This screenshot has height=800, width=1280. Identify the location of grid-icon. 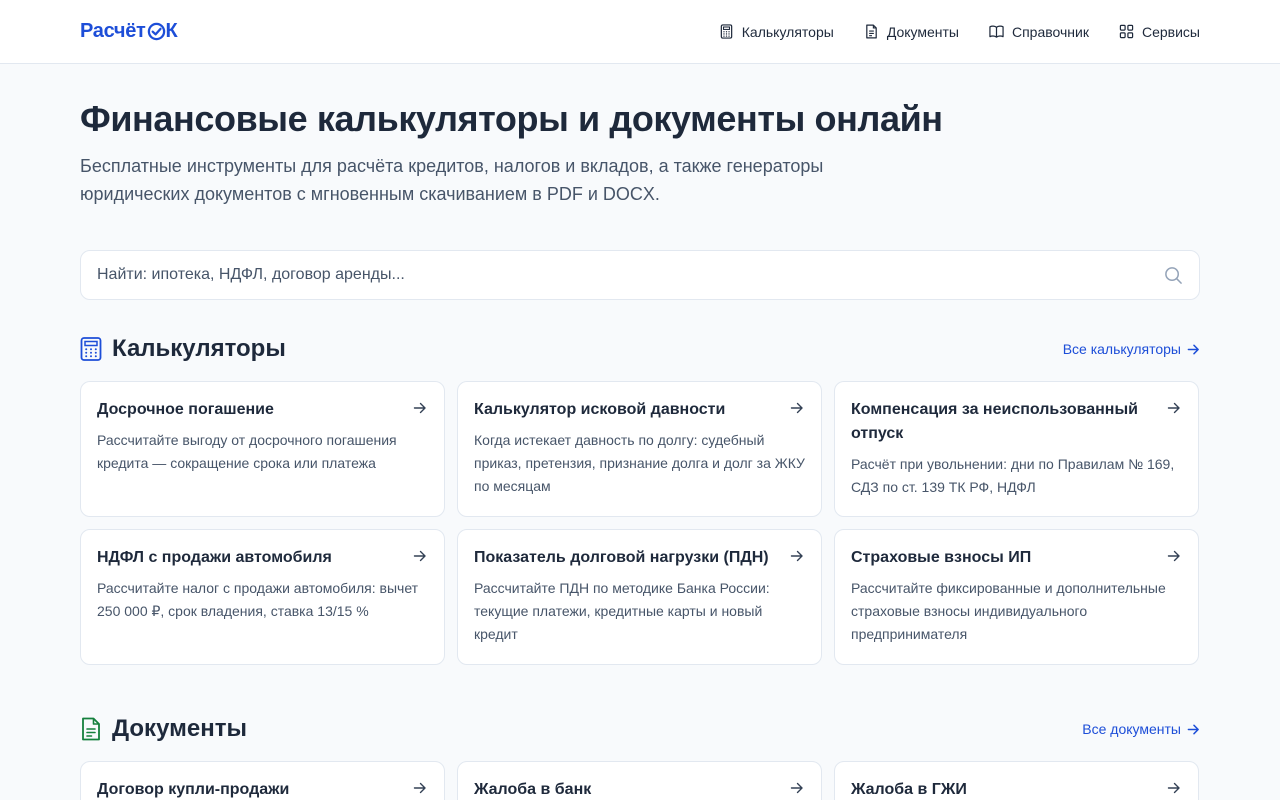
(1126, 31).